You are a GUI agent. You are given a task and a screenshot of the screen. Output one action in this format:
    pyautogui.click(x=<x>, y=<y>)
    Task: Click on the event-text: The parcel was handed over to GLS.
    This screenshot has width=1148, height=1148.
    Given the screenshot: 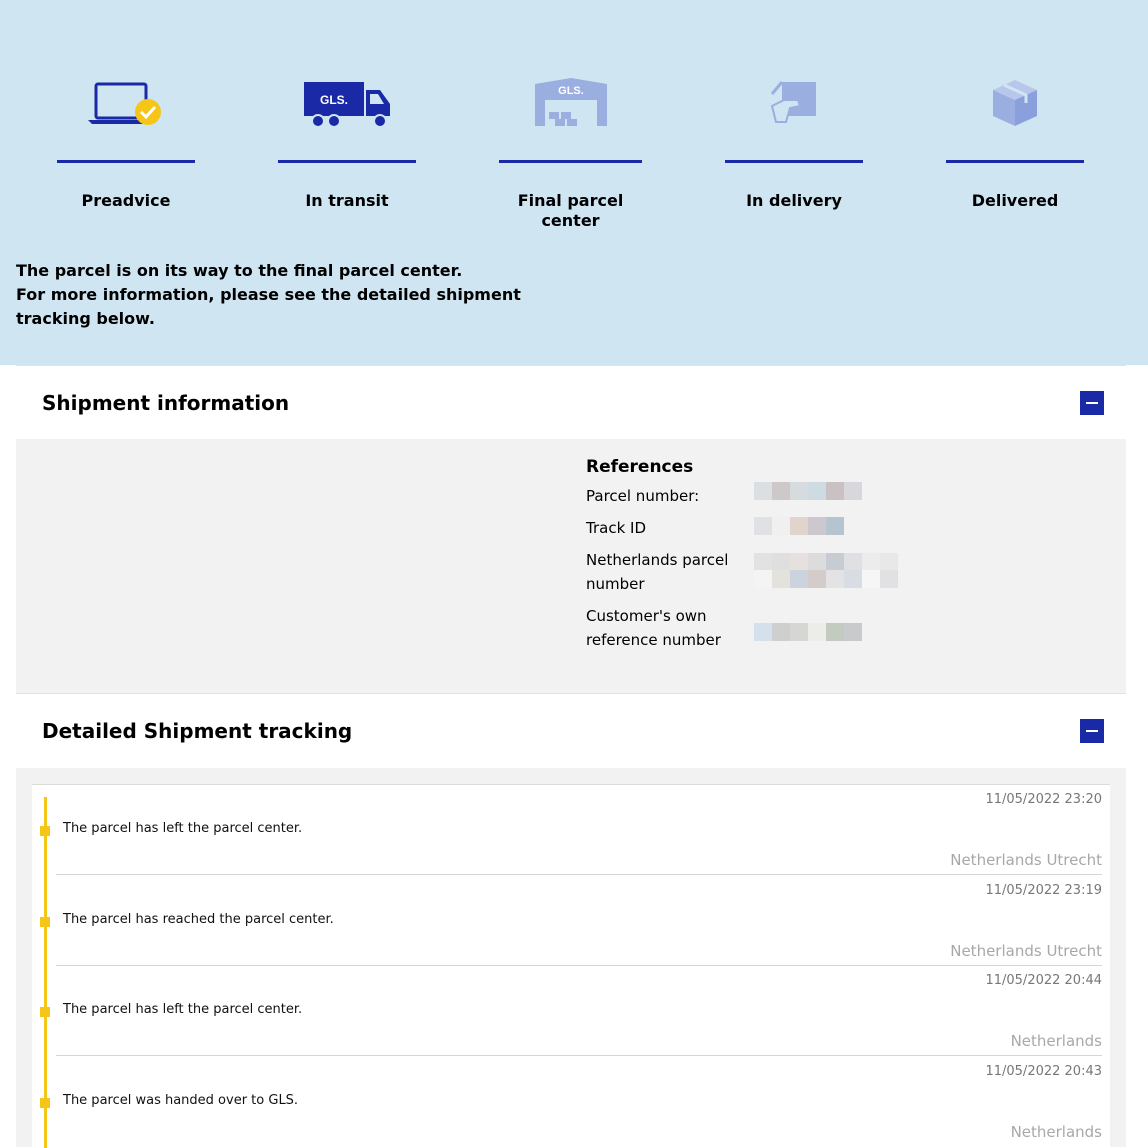 What is the action you would take?
    pyautogui.click(x=181, y=1100)
    